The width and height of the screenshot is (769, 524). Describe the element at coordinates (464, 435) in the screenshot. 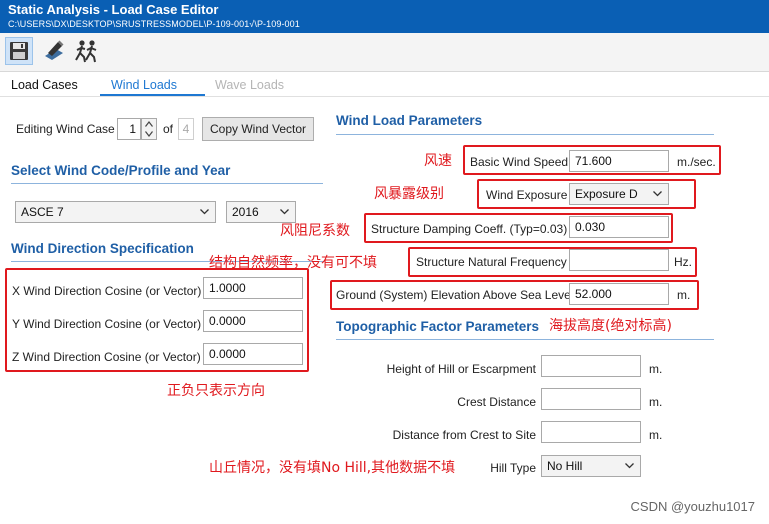

I see `crest-to-site-label: Distance from Crest to Site` at that location.